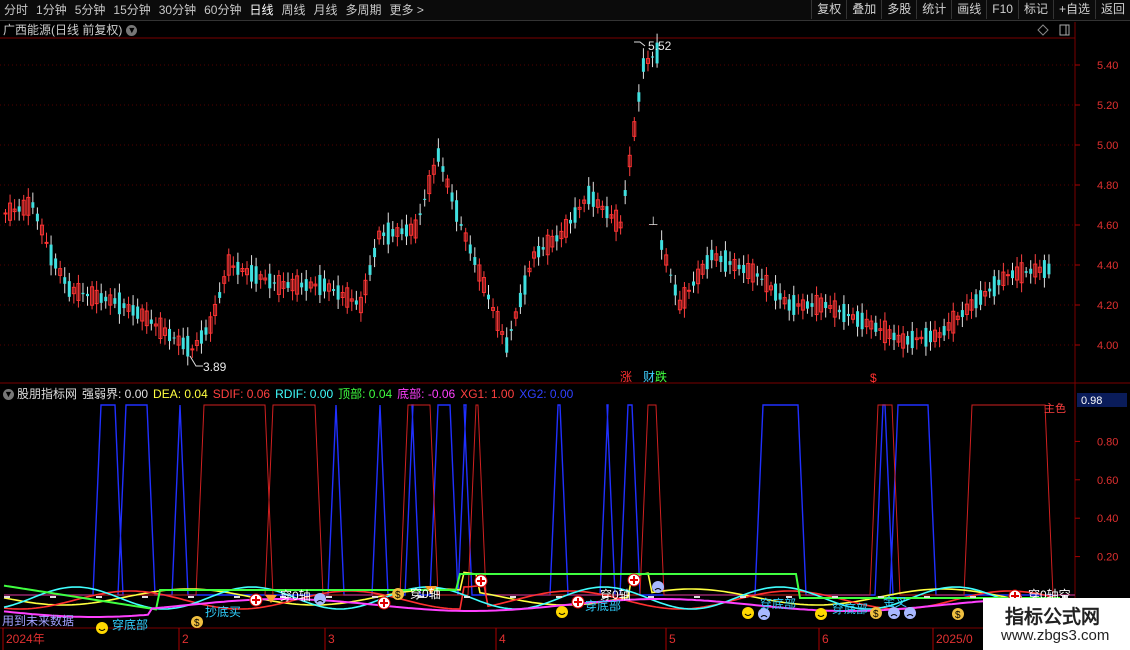 Image resolution: width=1130 pixels, height=650 pixels. I want to click on low-price-label: 3.89, so click(215, 367).